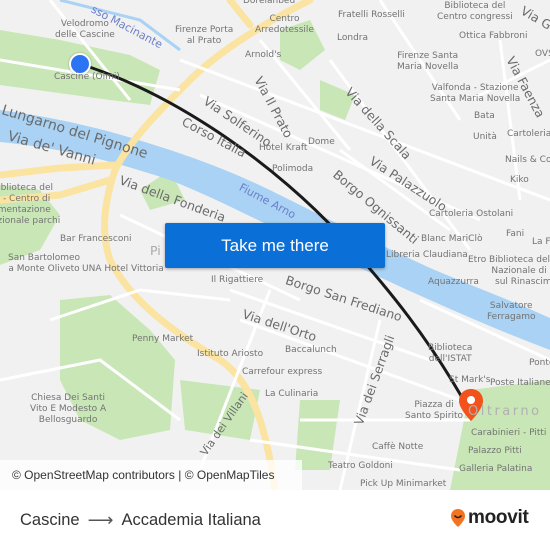 The height and width of the screenshot is (550, 550). Describe the element at coordinates (292, 394) in the screenshot. I see `poi-label: La Culinaria` at that location.